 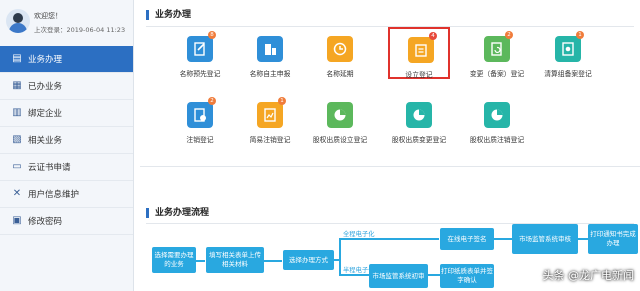 I want to click on sidebar-item-label: 修改密码, so click(x=45, y=222).